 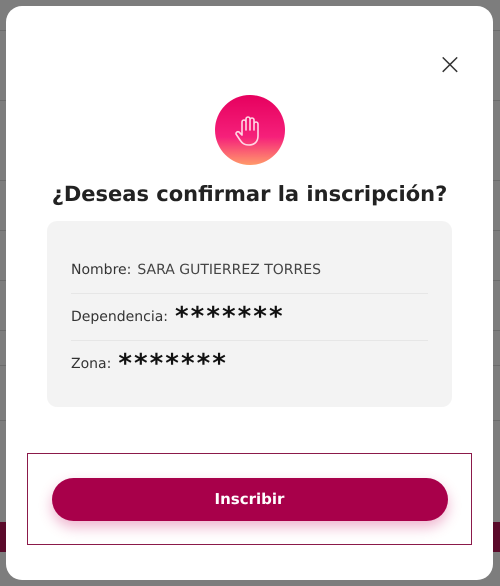 What do you see at coordinates (91, 364) in the screenshot?
I see `field-label: Zona:` at bounding box center [91, 364].